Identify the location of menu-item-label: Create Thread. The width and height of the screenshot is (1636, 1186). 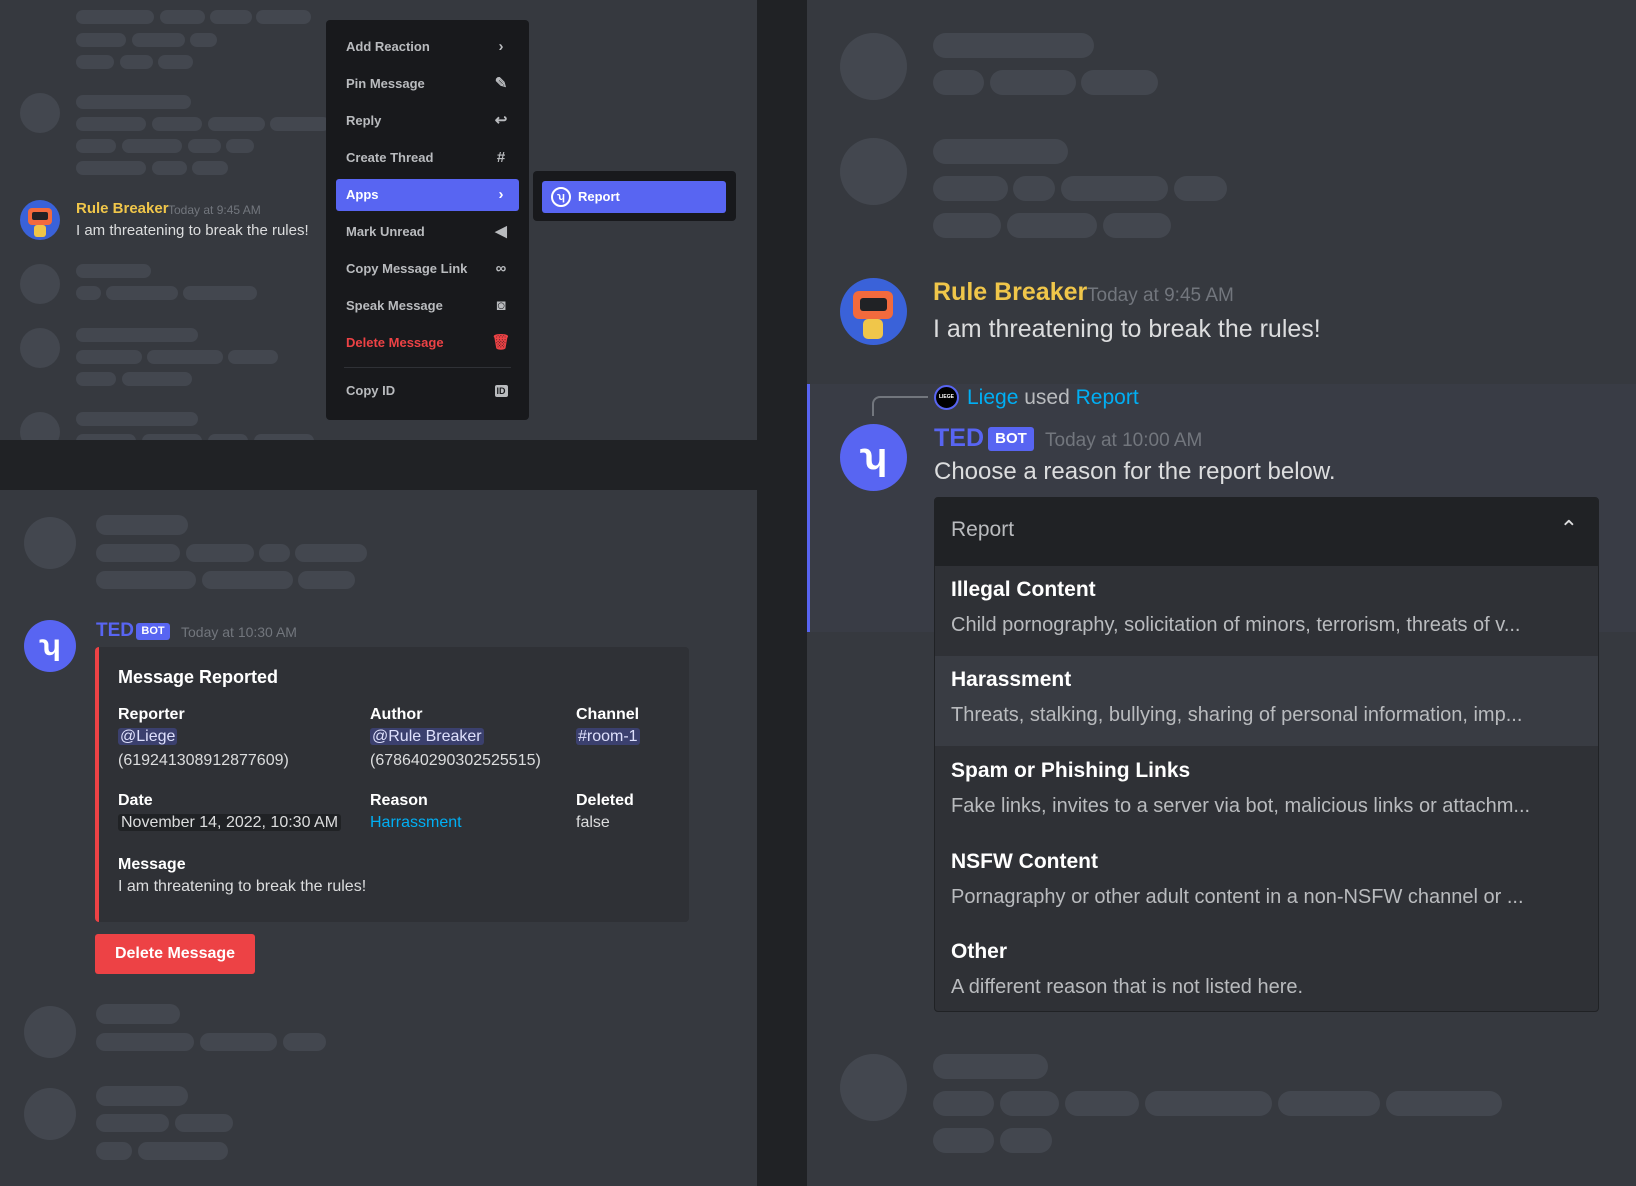
(390, 157).